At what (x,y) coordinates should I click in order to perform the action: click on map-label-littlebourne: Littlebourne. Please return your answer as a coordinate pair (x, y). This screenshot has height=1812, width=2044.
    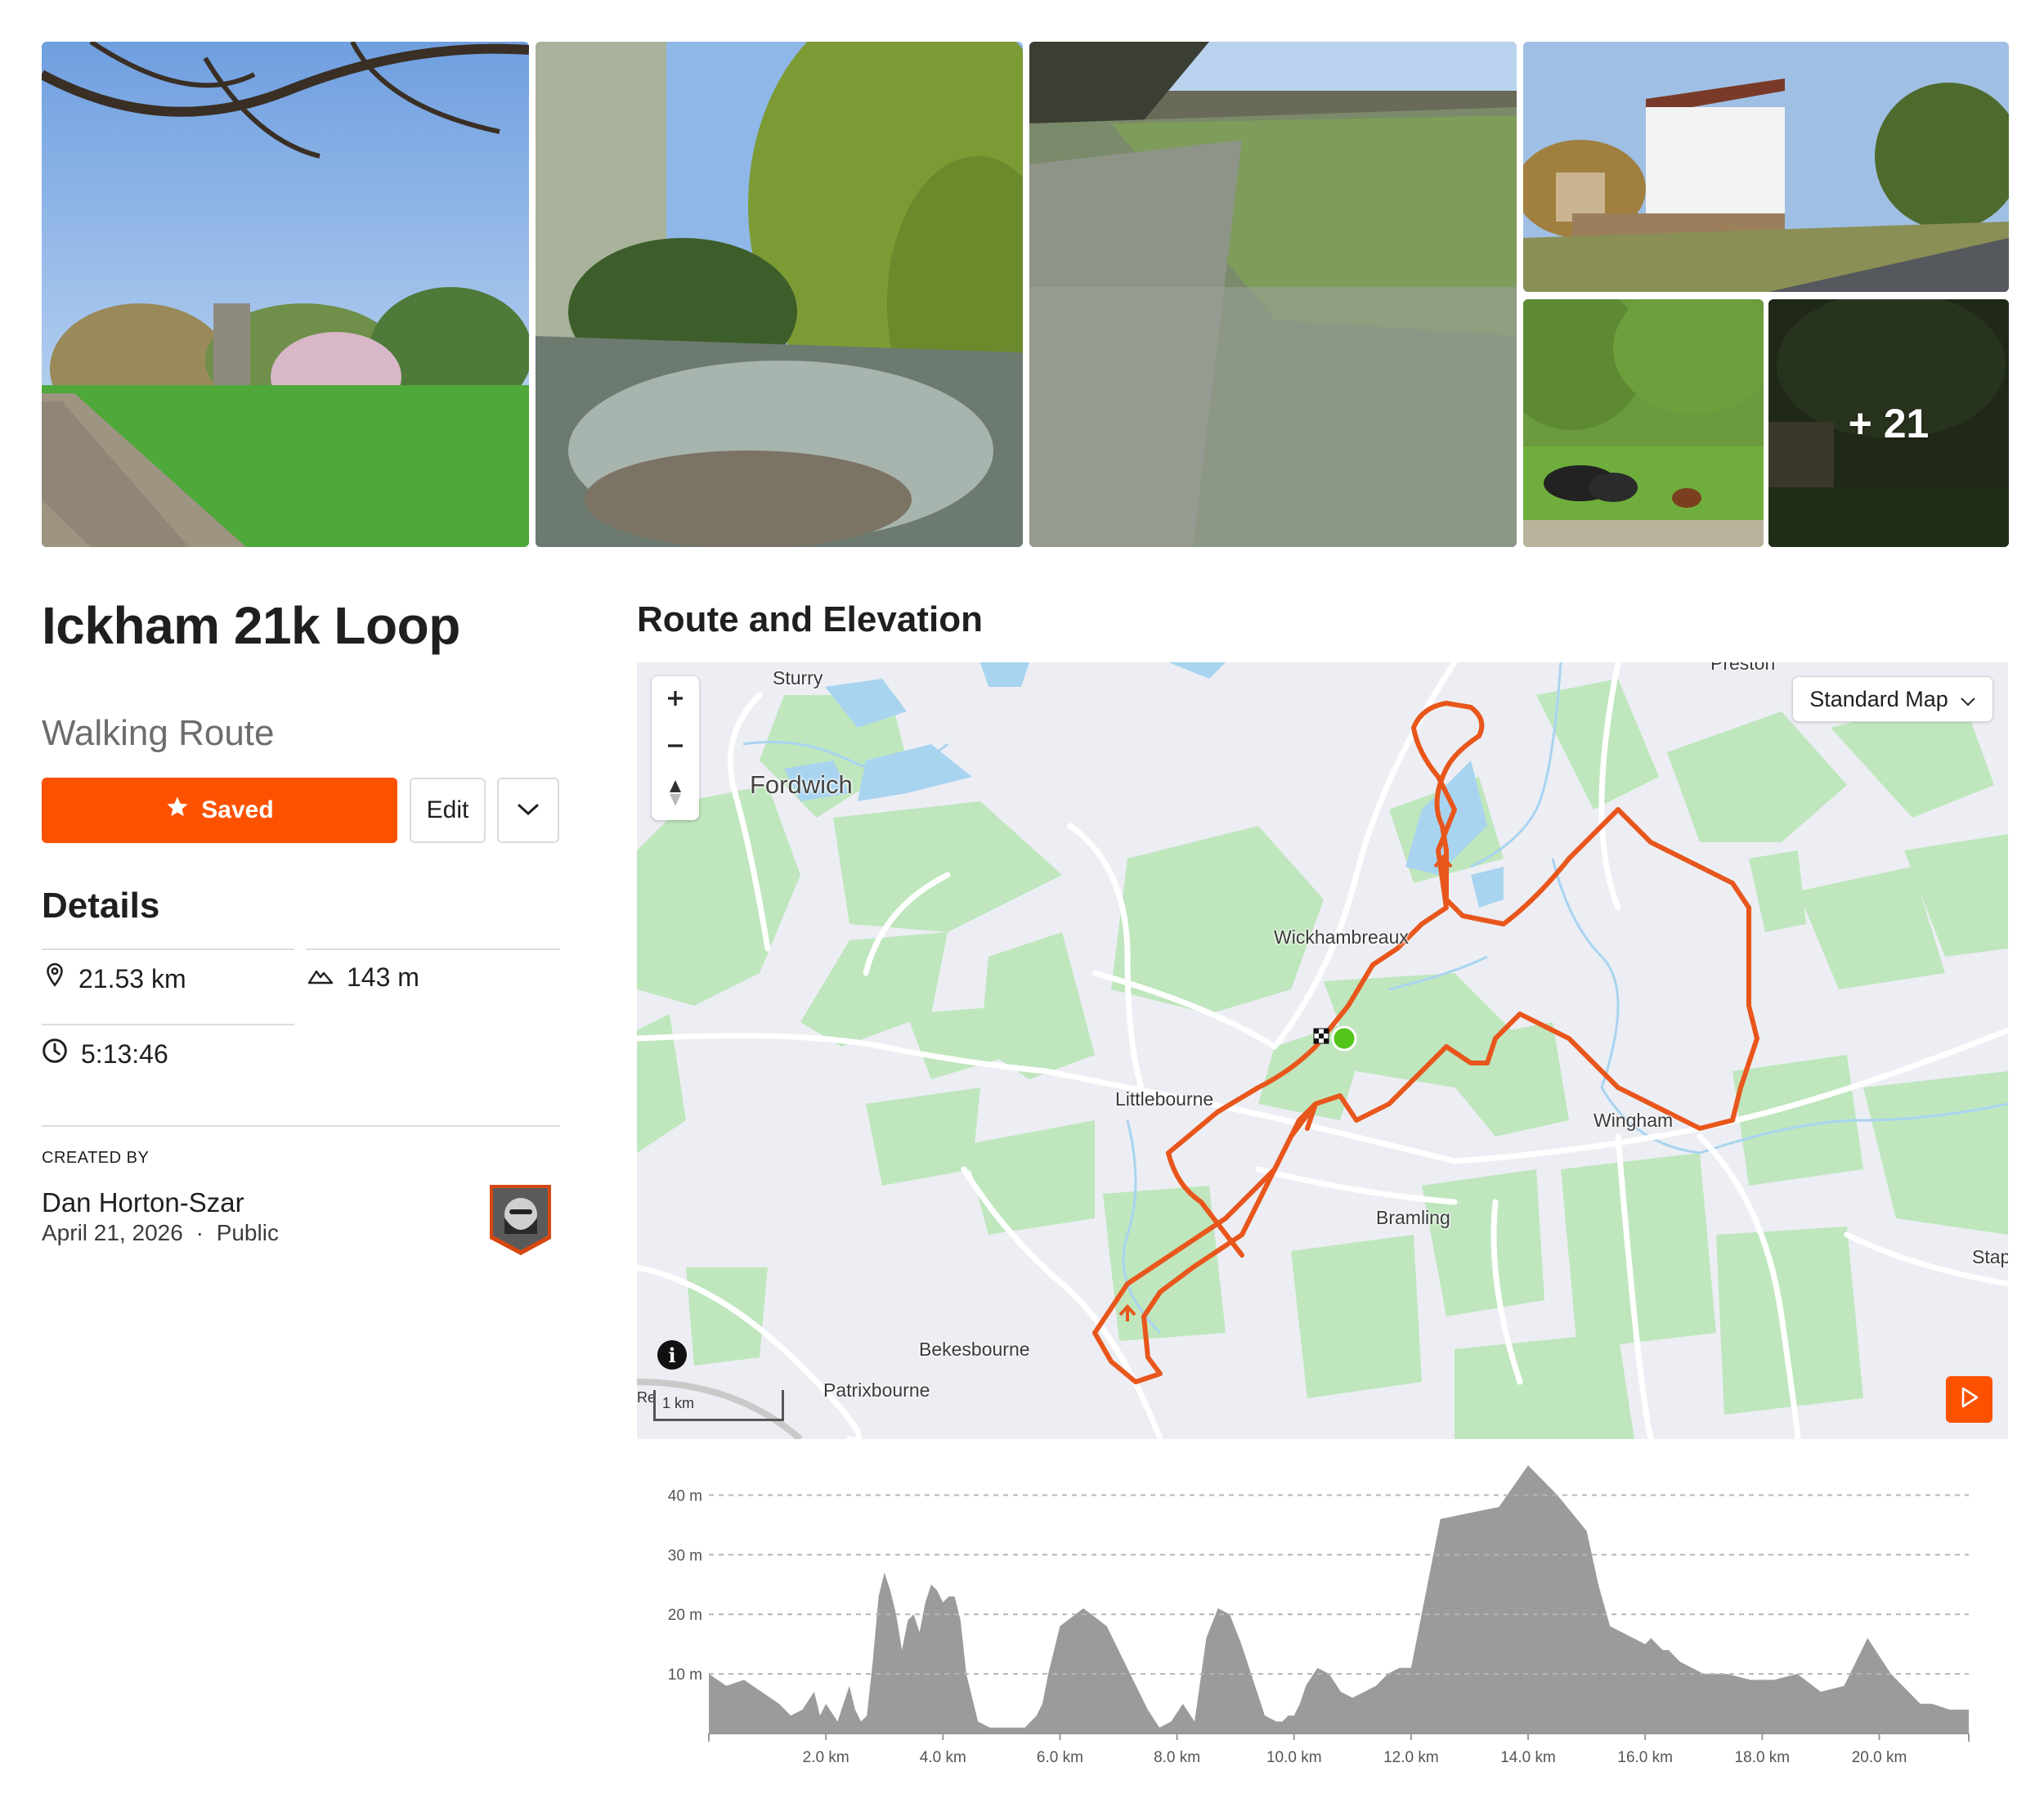
    Looking at the image, I should click on (1164, 1099).